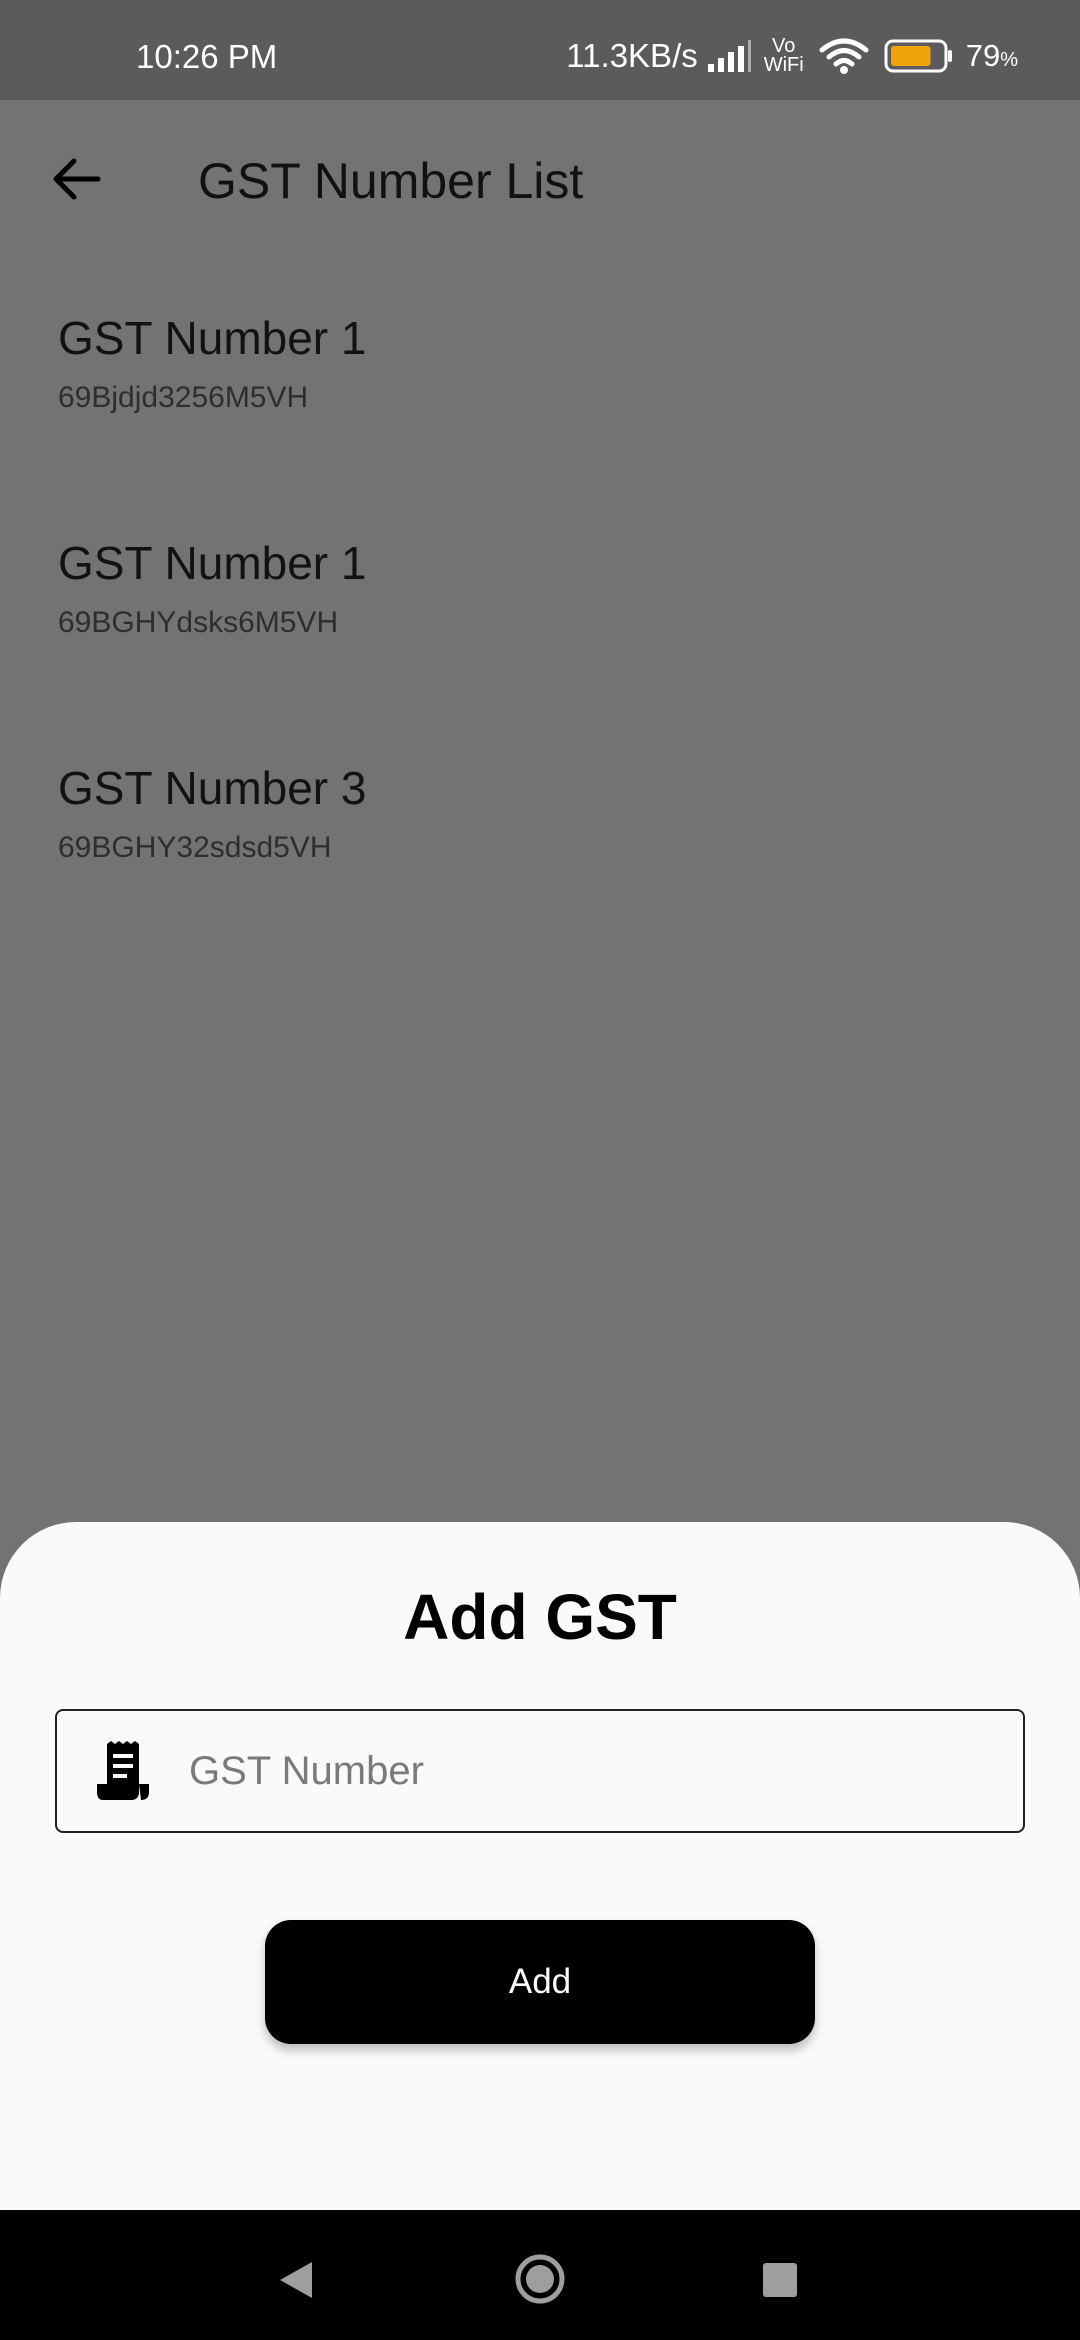 The image size is (1080, 2340). I want to click on status-indicators: 11.3KB/s Vo WiFi 79%, so click(792, 56).